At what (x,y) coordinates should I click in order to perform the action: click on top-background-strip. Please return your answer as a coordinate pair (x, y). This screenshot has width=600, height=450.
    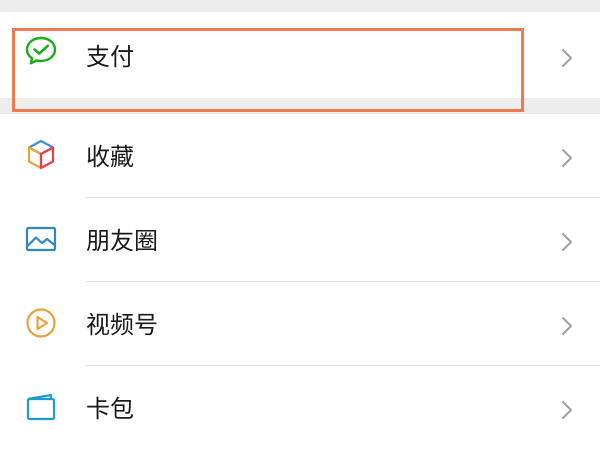
    Looking at the image, I should click on (300, 6).